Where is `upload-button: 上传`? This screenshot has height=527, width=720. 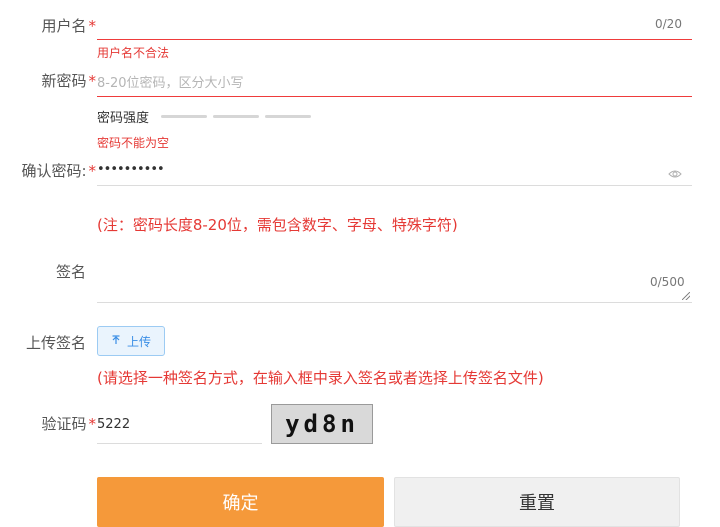
upload-button: 上传 is located at coordinates (131, 341).